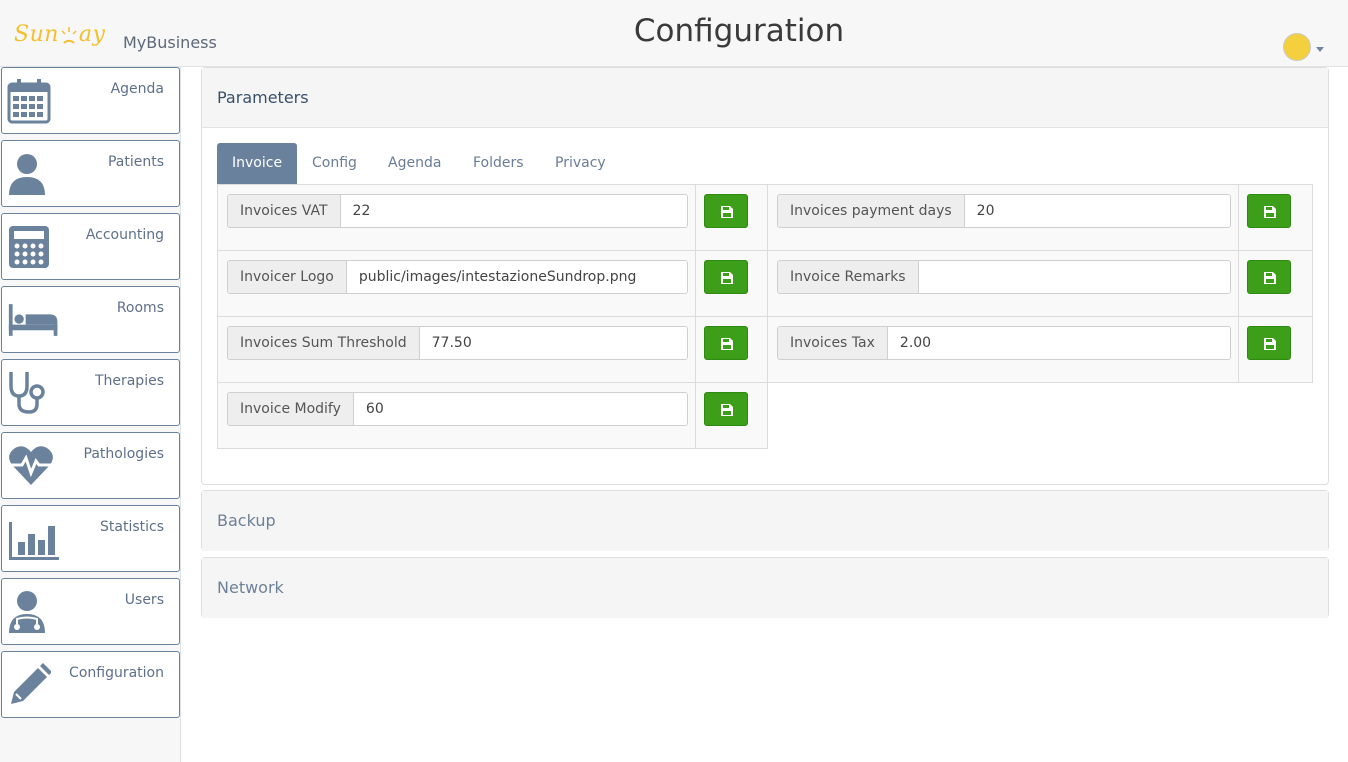 This screenshot has width=1348, height=762. I want to click on network-panel: Network, so click(765, 587).